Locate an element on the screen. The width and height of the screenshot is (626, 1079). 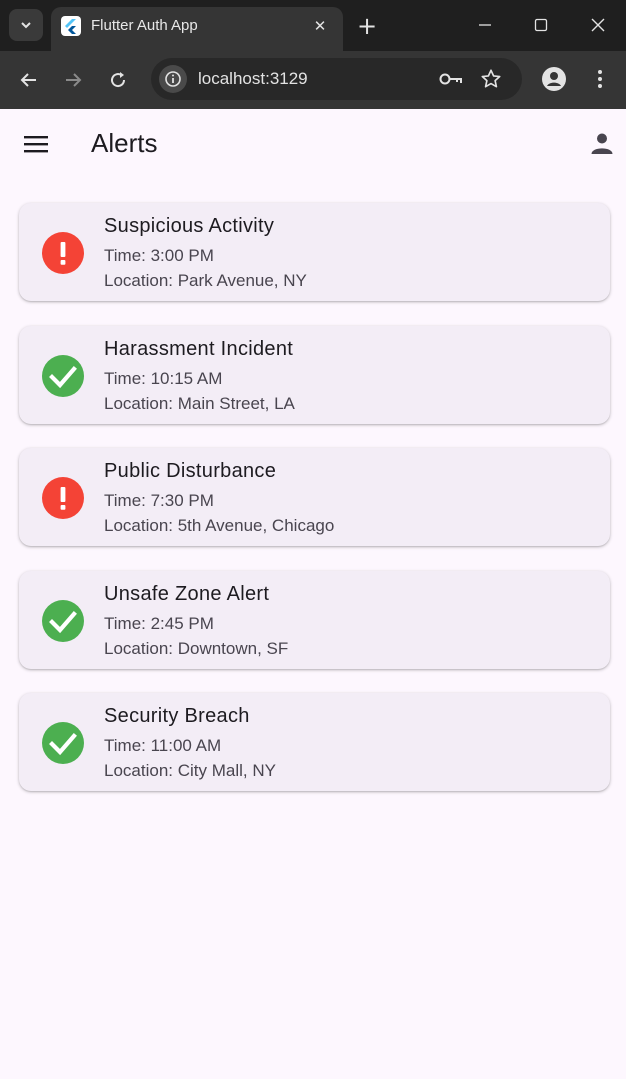
alert-location: Location: Main Street, LA is located at coordinates (199, 403).